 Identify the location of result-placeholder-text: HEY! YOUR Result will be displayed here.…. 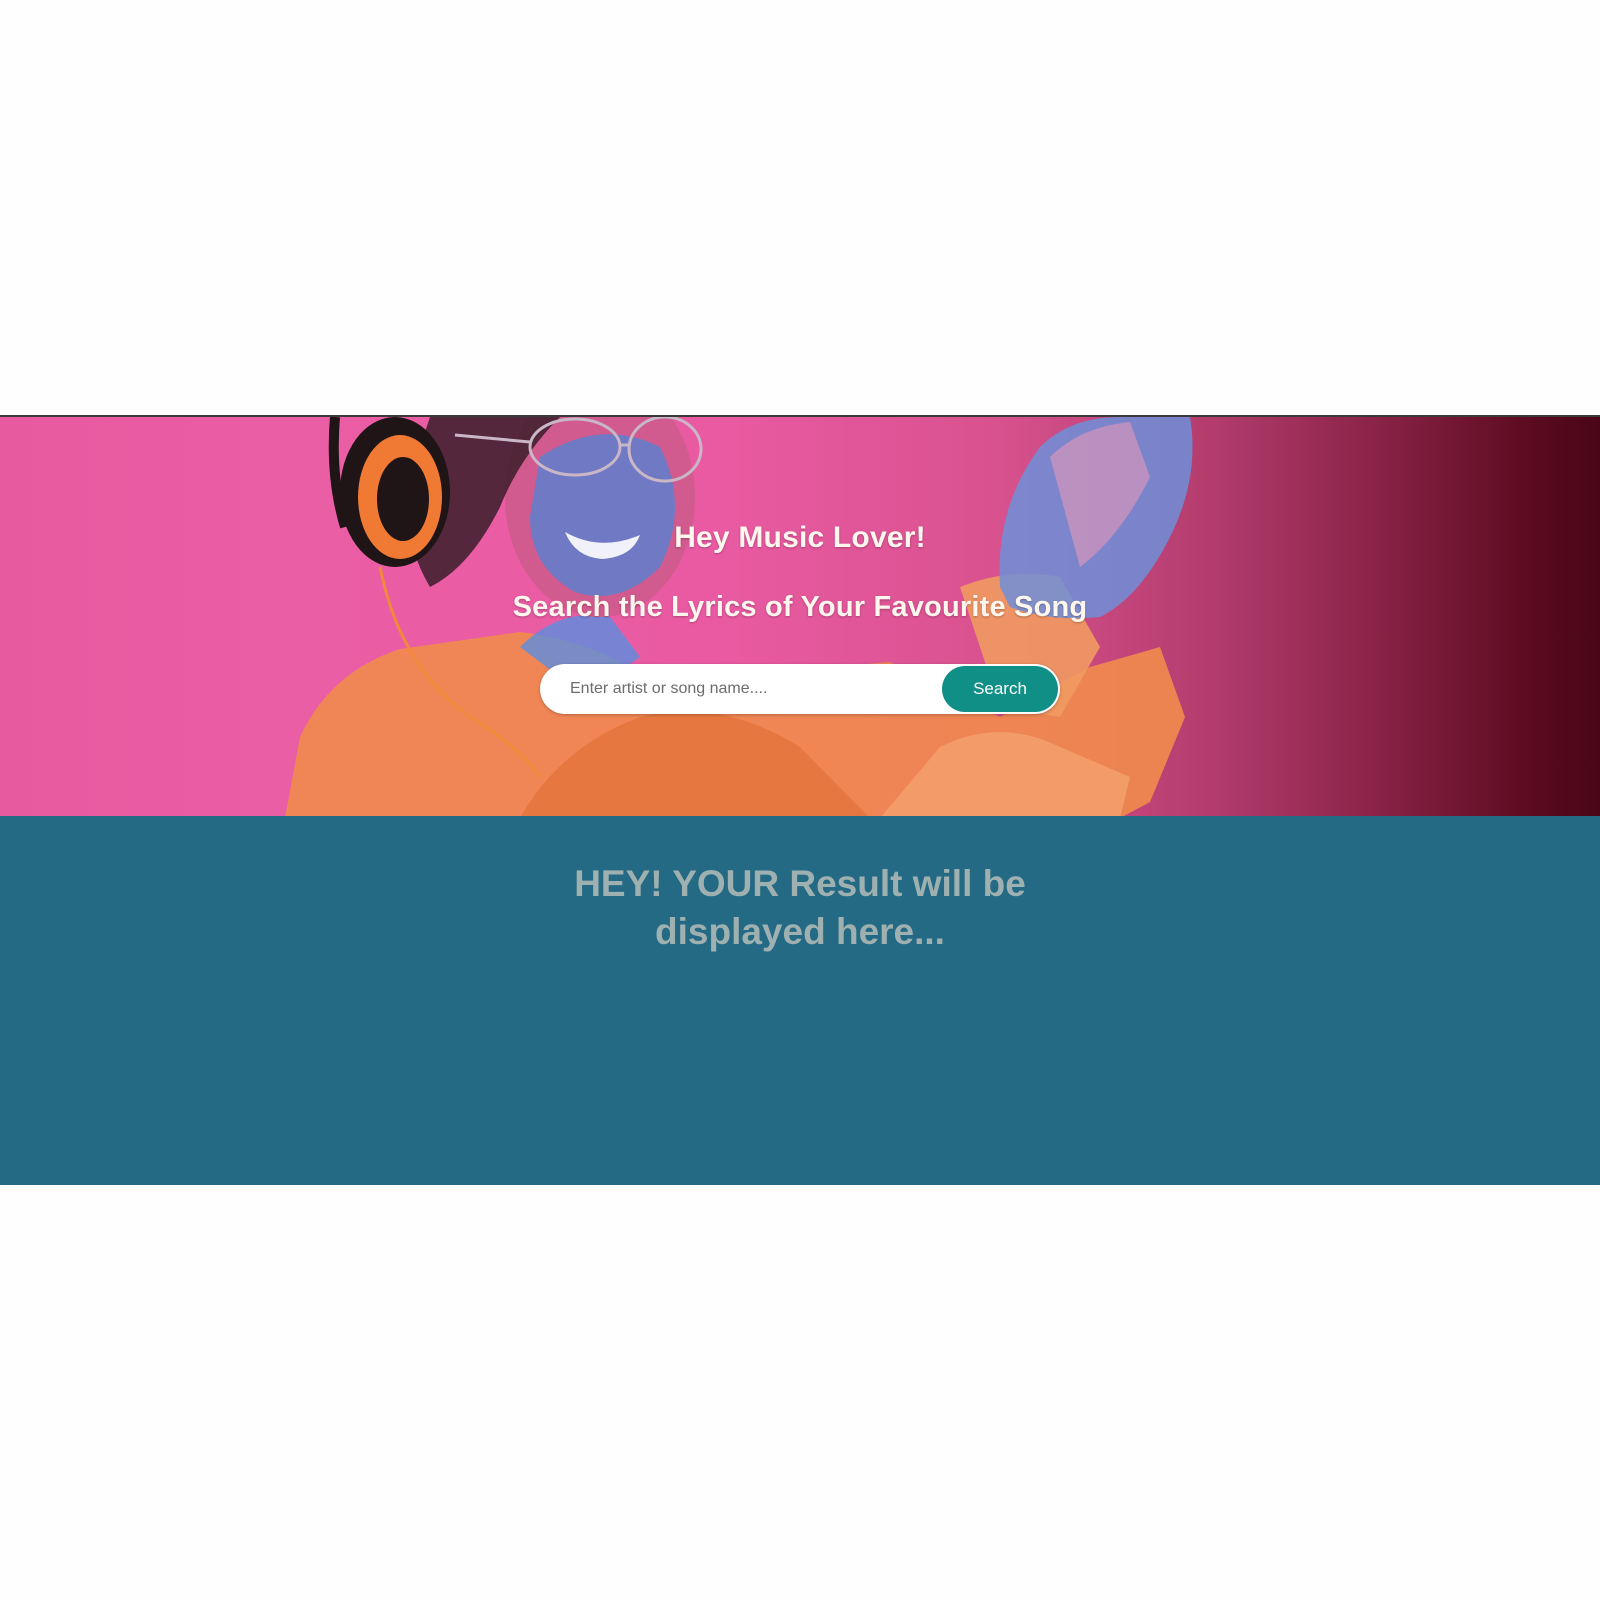
(800, 907).